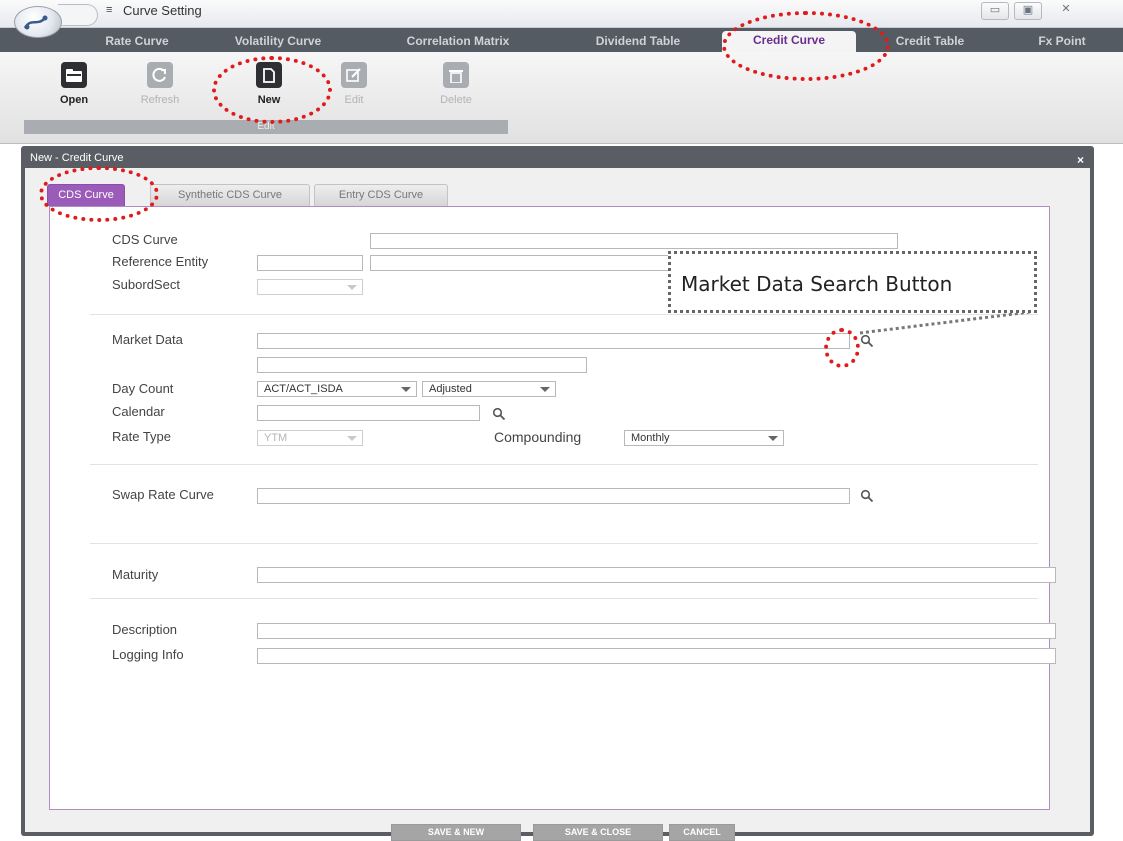 This screenshot has width=1123, height=841. What do you see at coordinates (74, 100) in the screenshot?
I see `open-label: Open` at bounding box center [74, 100].